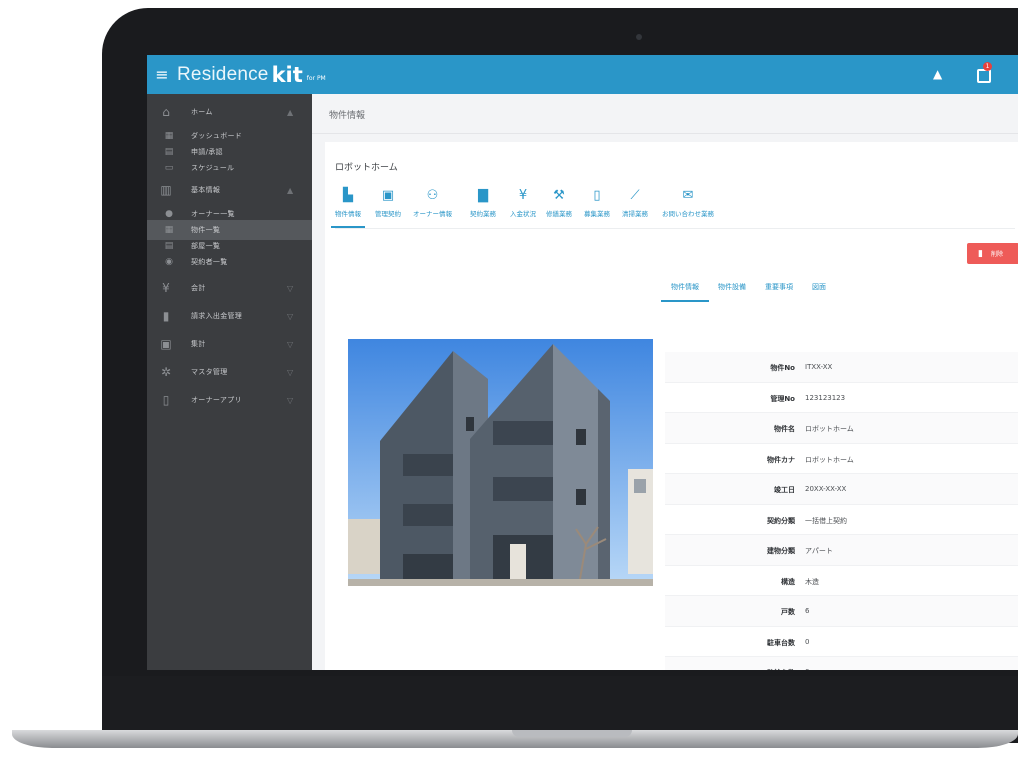 Image resolution: width=1018 pixels, height=760 pixels. Describe the element at coordinates (841, 550) in the screenshot. I see `spec-row: 建物分類 アパート` at that location.